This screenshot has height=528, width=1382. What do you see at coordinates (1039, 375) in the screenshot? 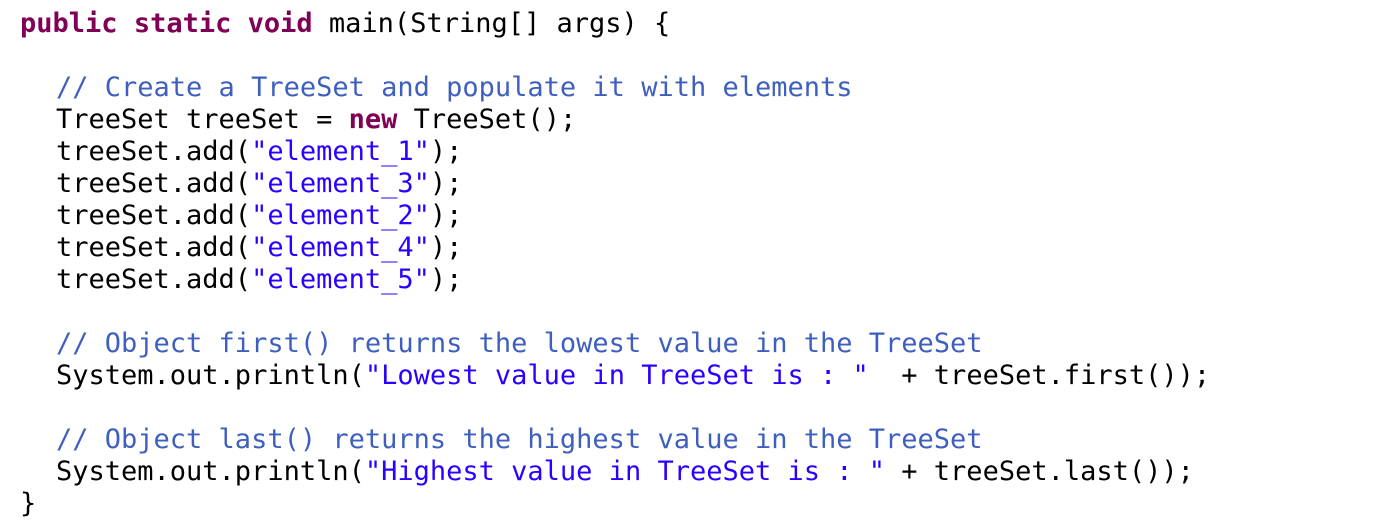
I see `println-call-end: + treeSet.first());` at bounding box center [1039, 375].